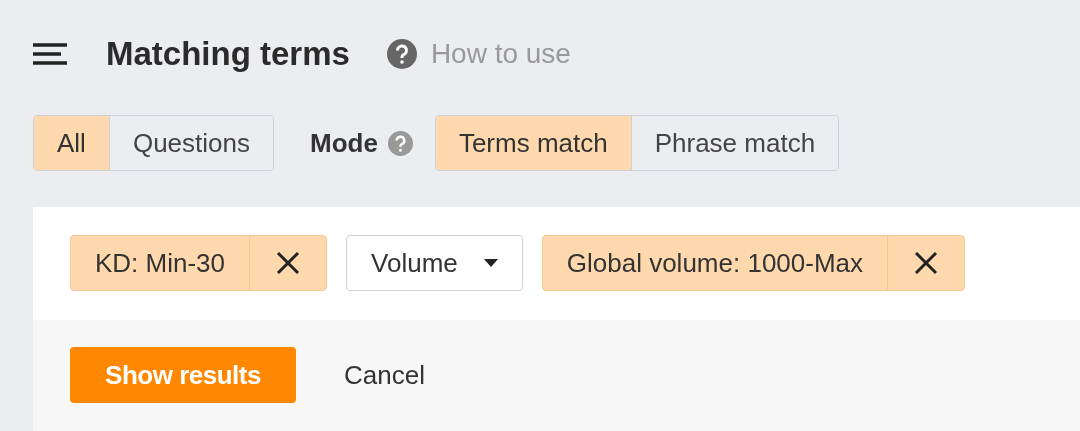 This screenshot has height=431, width=1080. Describe the element at coordinates (228, 54) in the screenshot. I see `page-title: Matching terms` at that location.